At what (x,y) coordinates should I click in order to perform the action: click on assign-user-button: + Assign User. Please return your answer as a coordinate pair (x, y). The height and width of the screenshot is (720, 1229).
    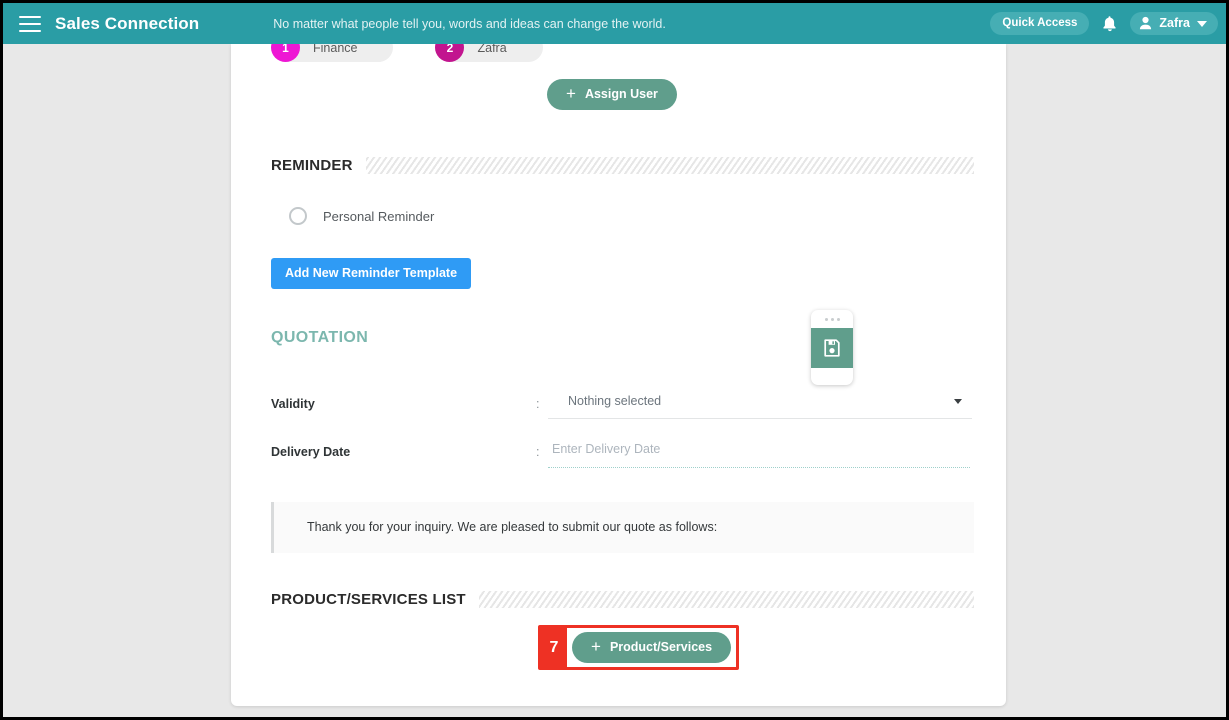
    Looking at the image, I should click on (612, 94).